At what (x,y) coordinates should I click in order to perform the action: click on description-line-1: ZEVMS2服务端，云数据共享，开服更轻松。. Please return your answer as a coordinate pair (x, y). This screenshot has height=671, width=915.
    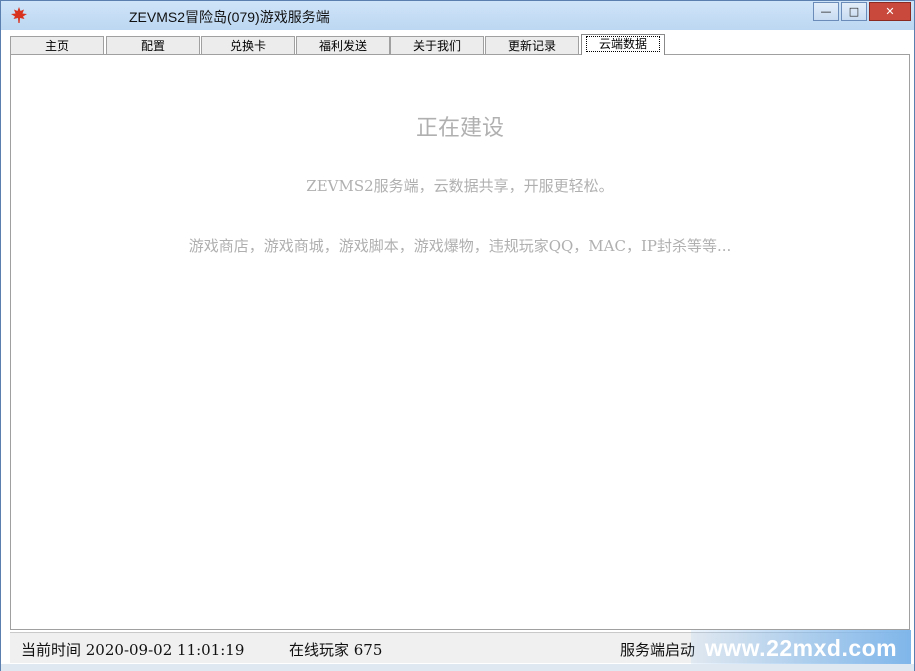
    Looking at the image, I should click on (460, 186).